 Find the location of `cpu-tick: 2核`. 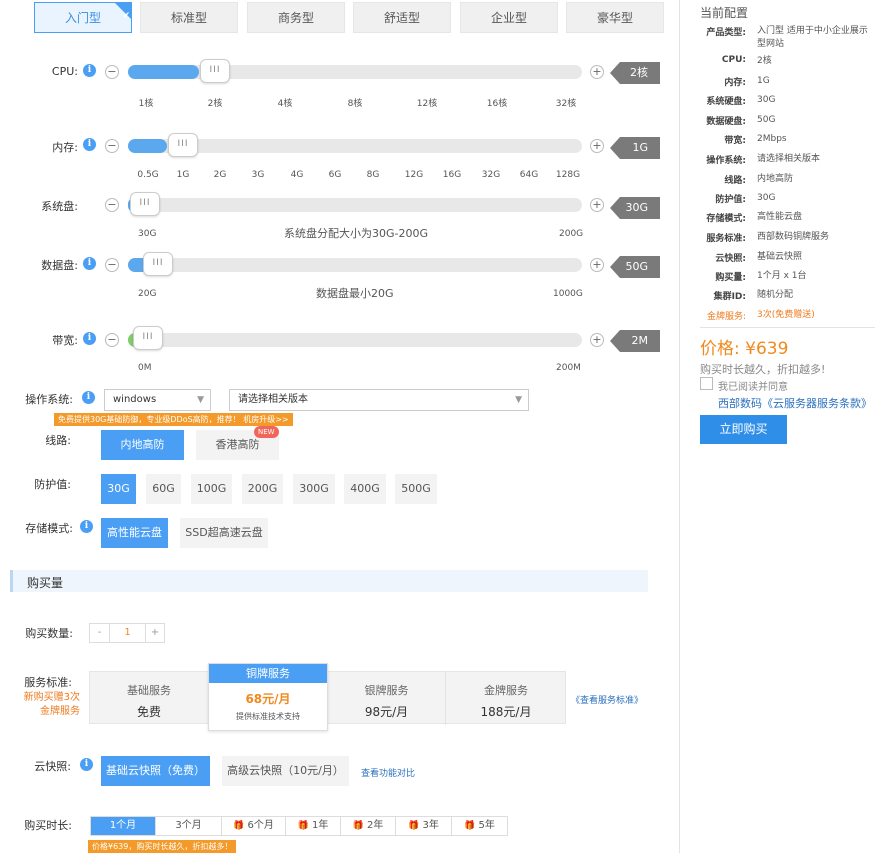

cpu-tick: 2核 is located at coordinates (215, 104).